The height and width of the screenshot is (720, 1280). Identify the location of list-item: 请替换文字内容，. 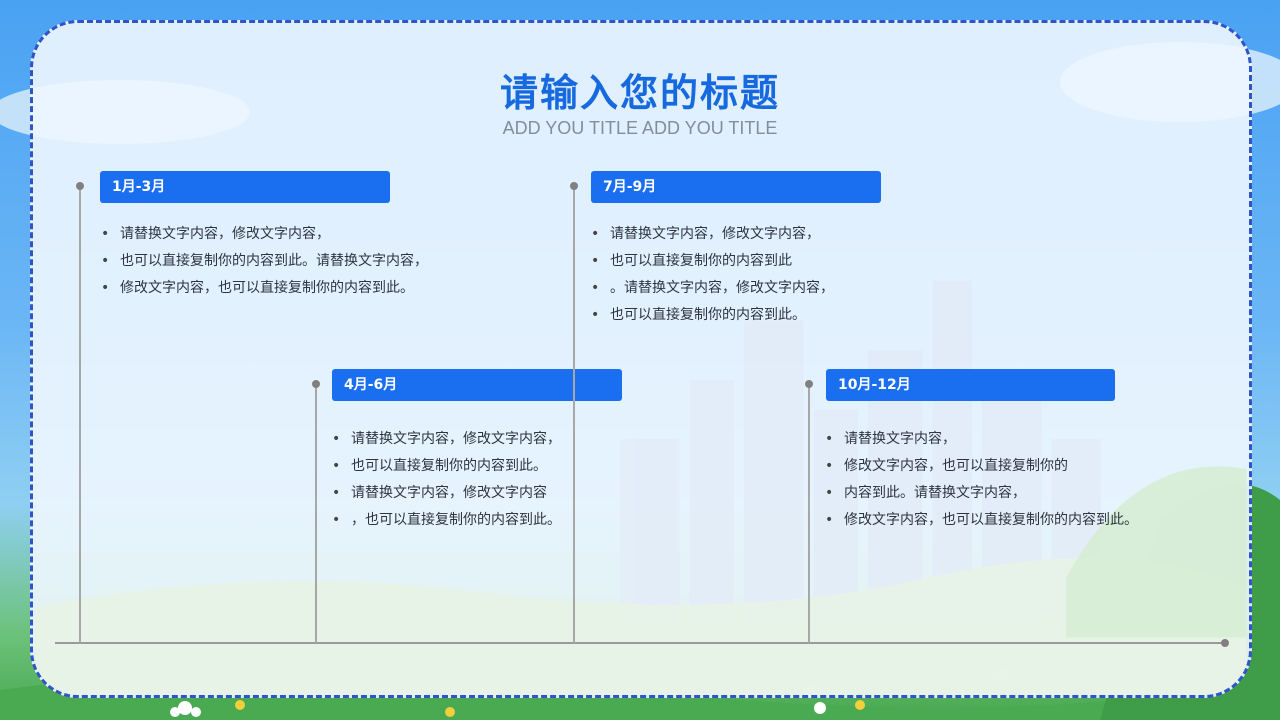
(981, 439).